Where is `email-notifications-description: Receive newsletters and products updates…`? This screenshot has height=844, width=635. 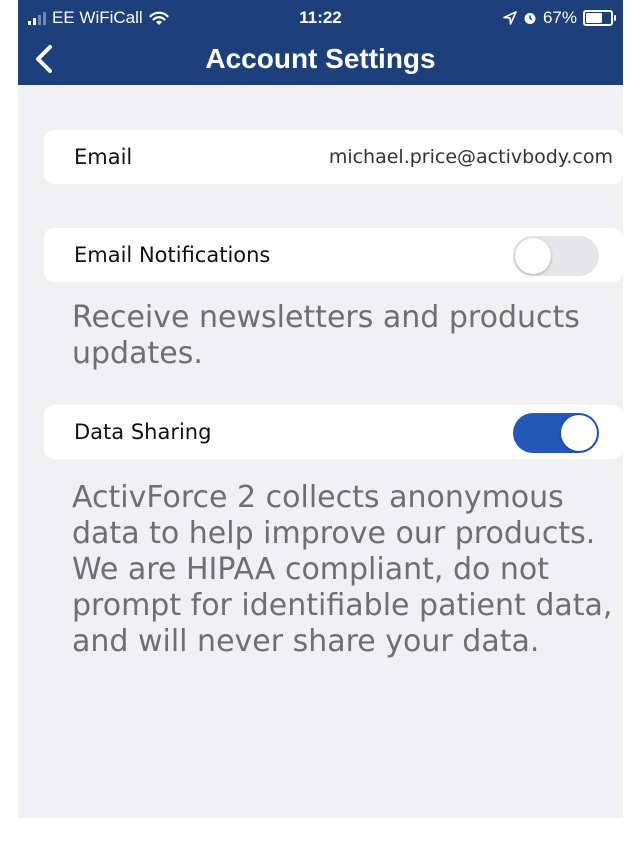
email-notifications-description: Receive newsletters and products updates… is located at coordinates (326, 335).